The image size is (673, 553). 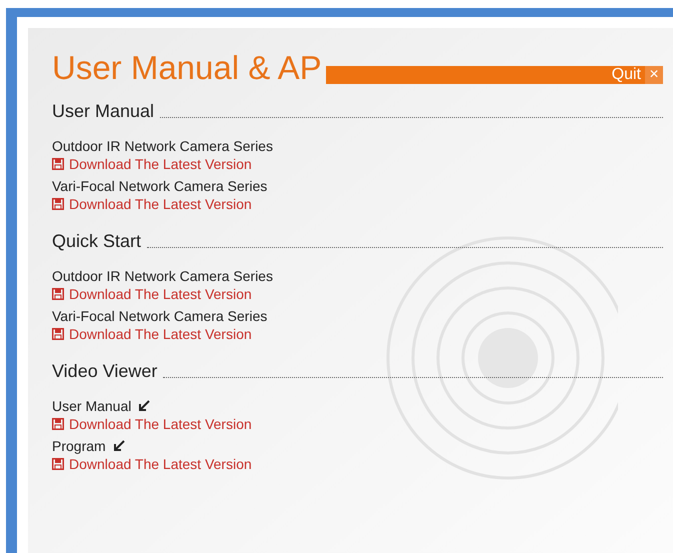 What do you see at coordinates (103, 111) in the screenshot?
I see `section-heading: User Manual` at bounding box center [103, 111].